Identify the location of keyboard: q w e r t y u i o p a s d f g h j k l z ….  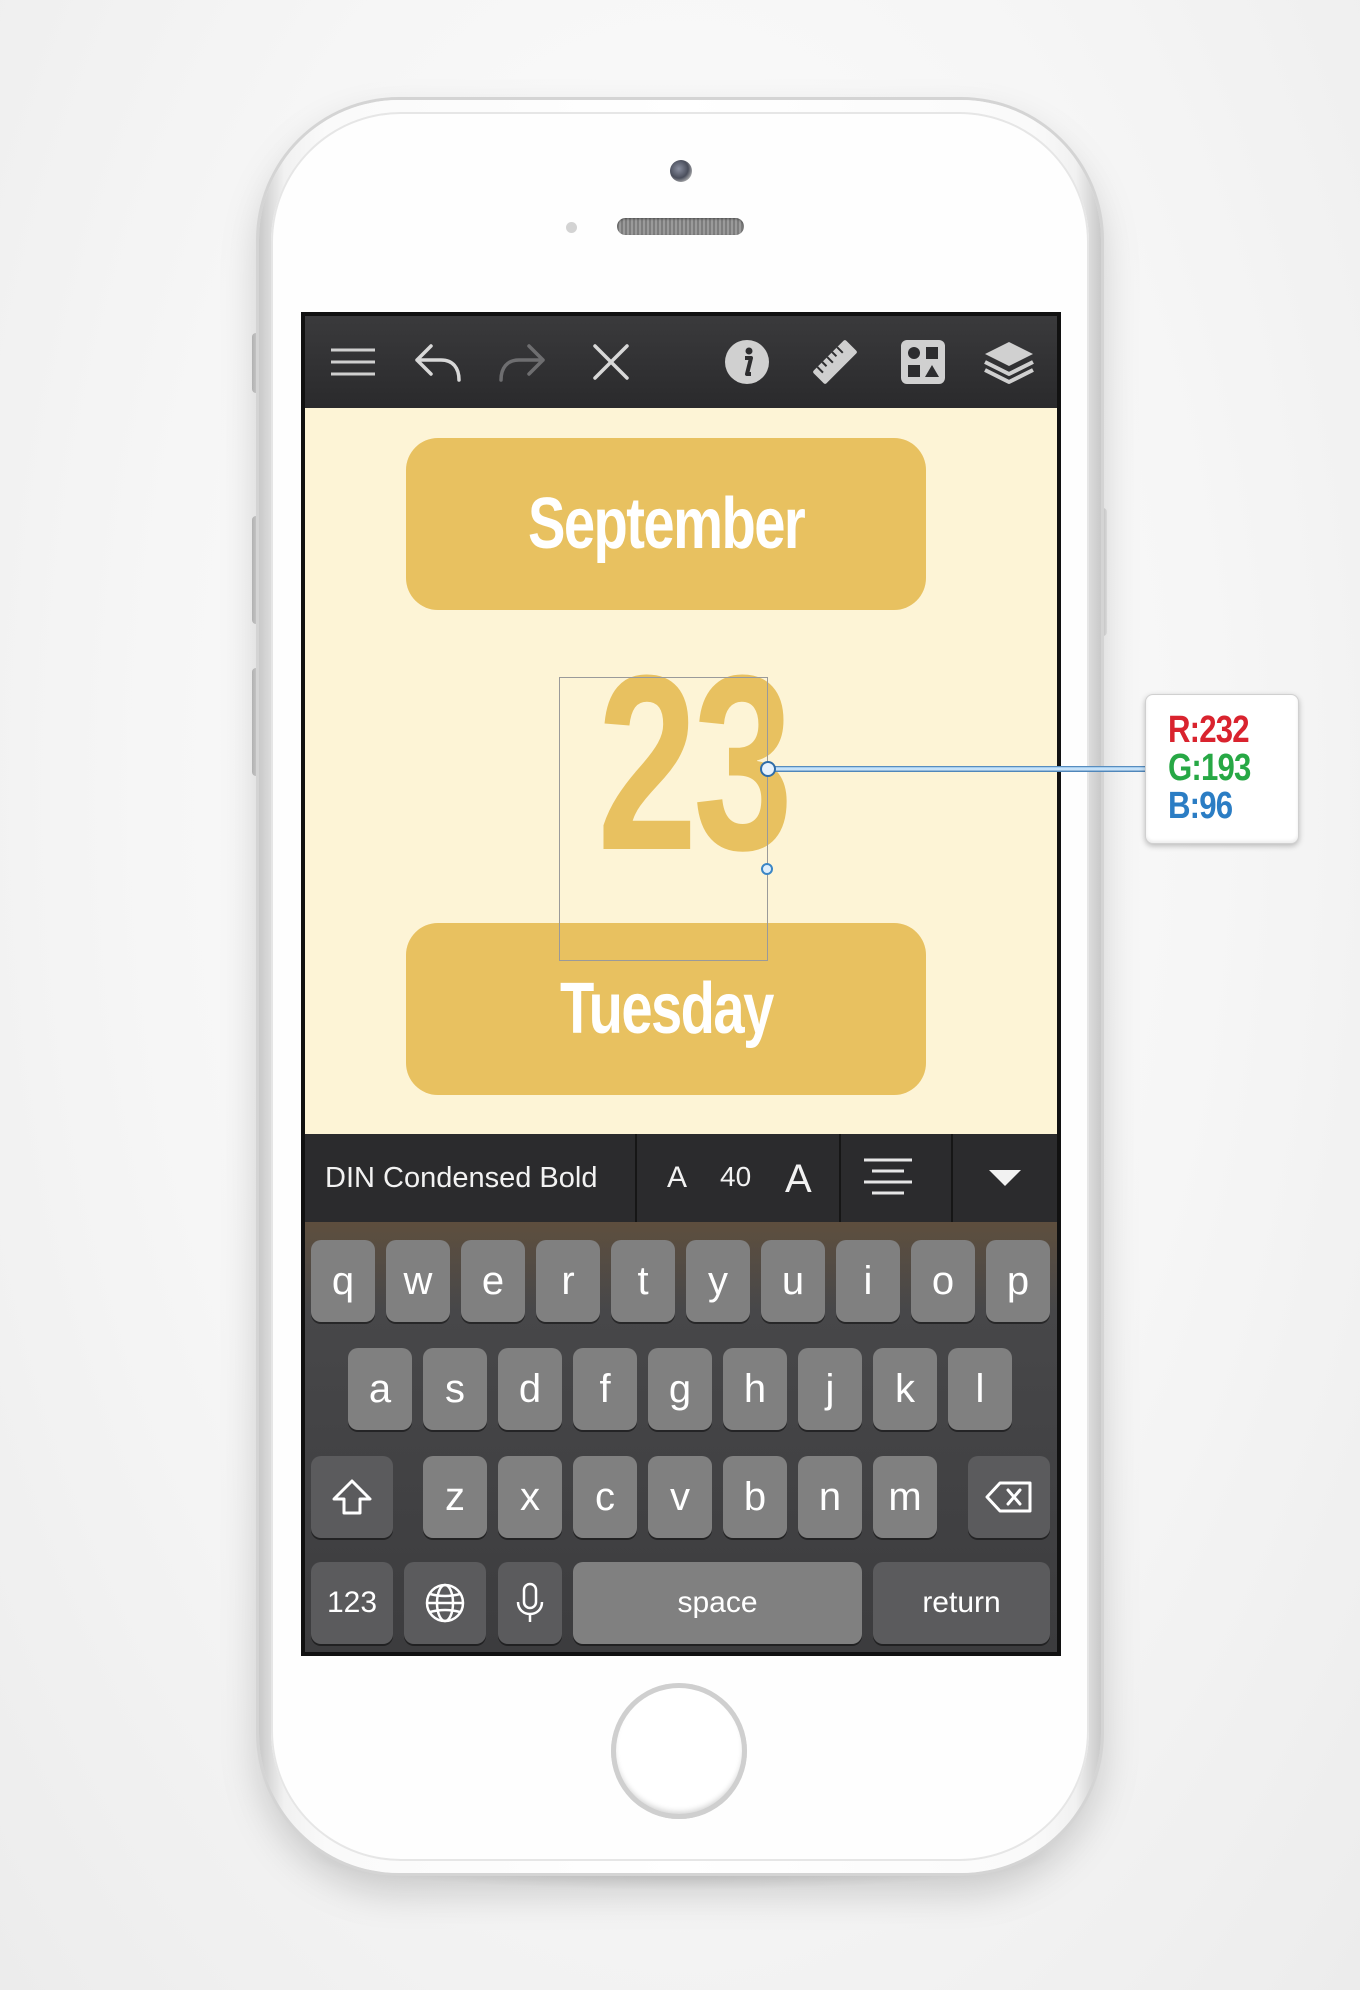
(681, 1437).